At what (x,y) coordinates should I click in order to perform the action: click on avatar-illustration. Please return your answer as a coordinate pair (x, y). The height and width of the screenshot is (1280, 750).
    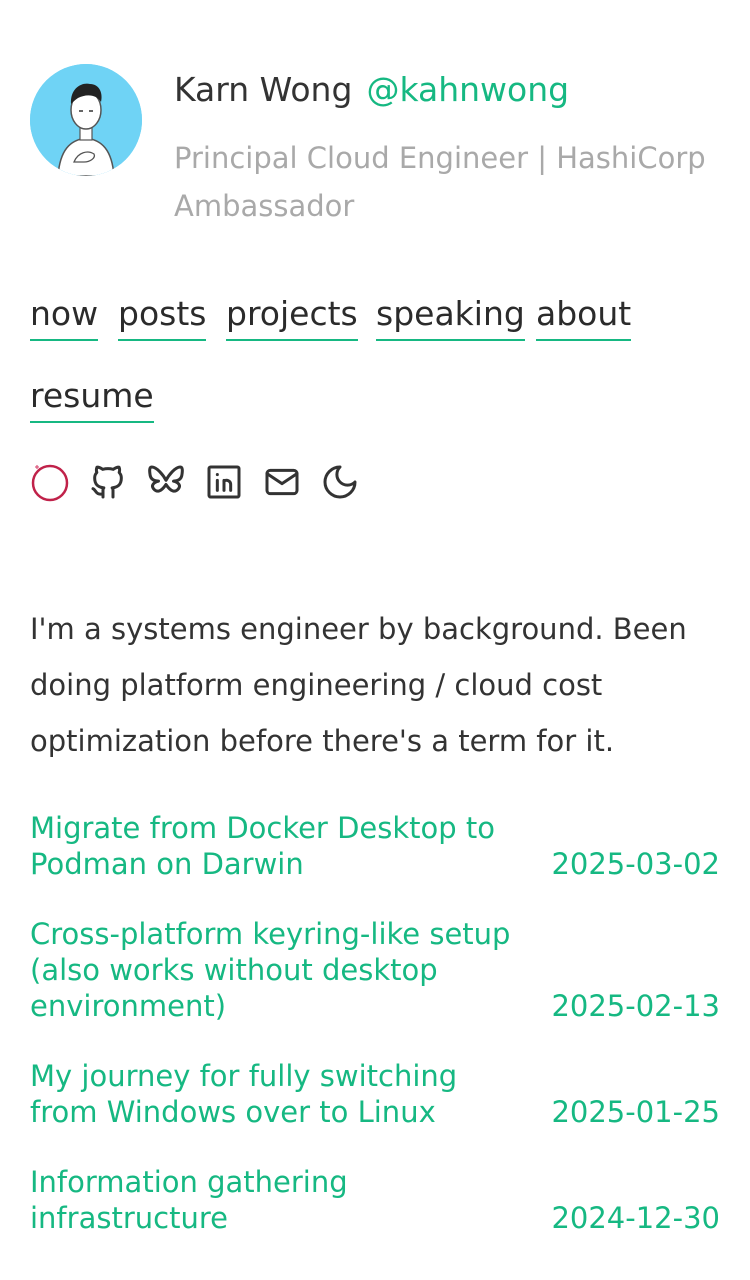
    Looking at the image, I should click on (86, 120).